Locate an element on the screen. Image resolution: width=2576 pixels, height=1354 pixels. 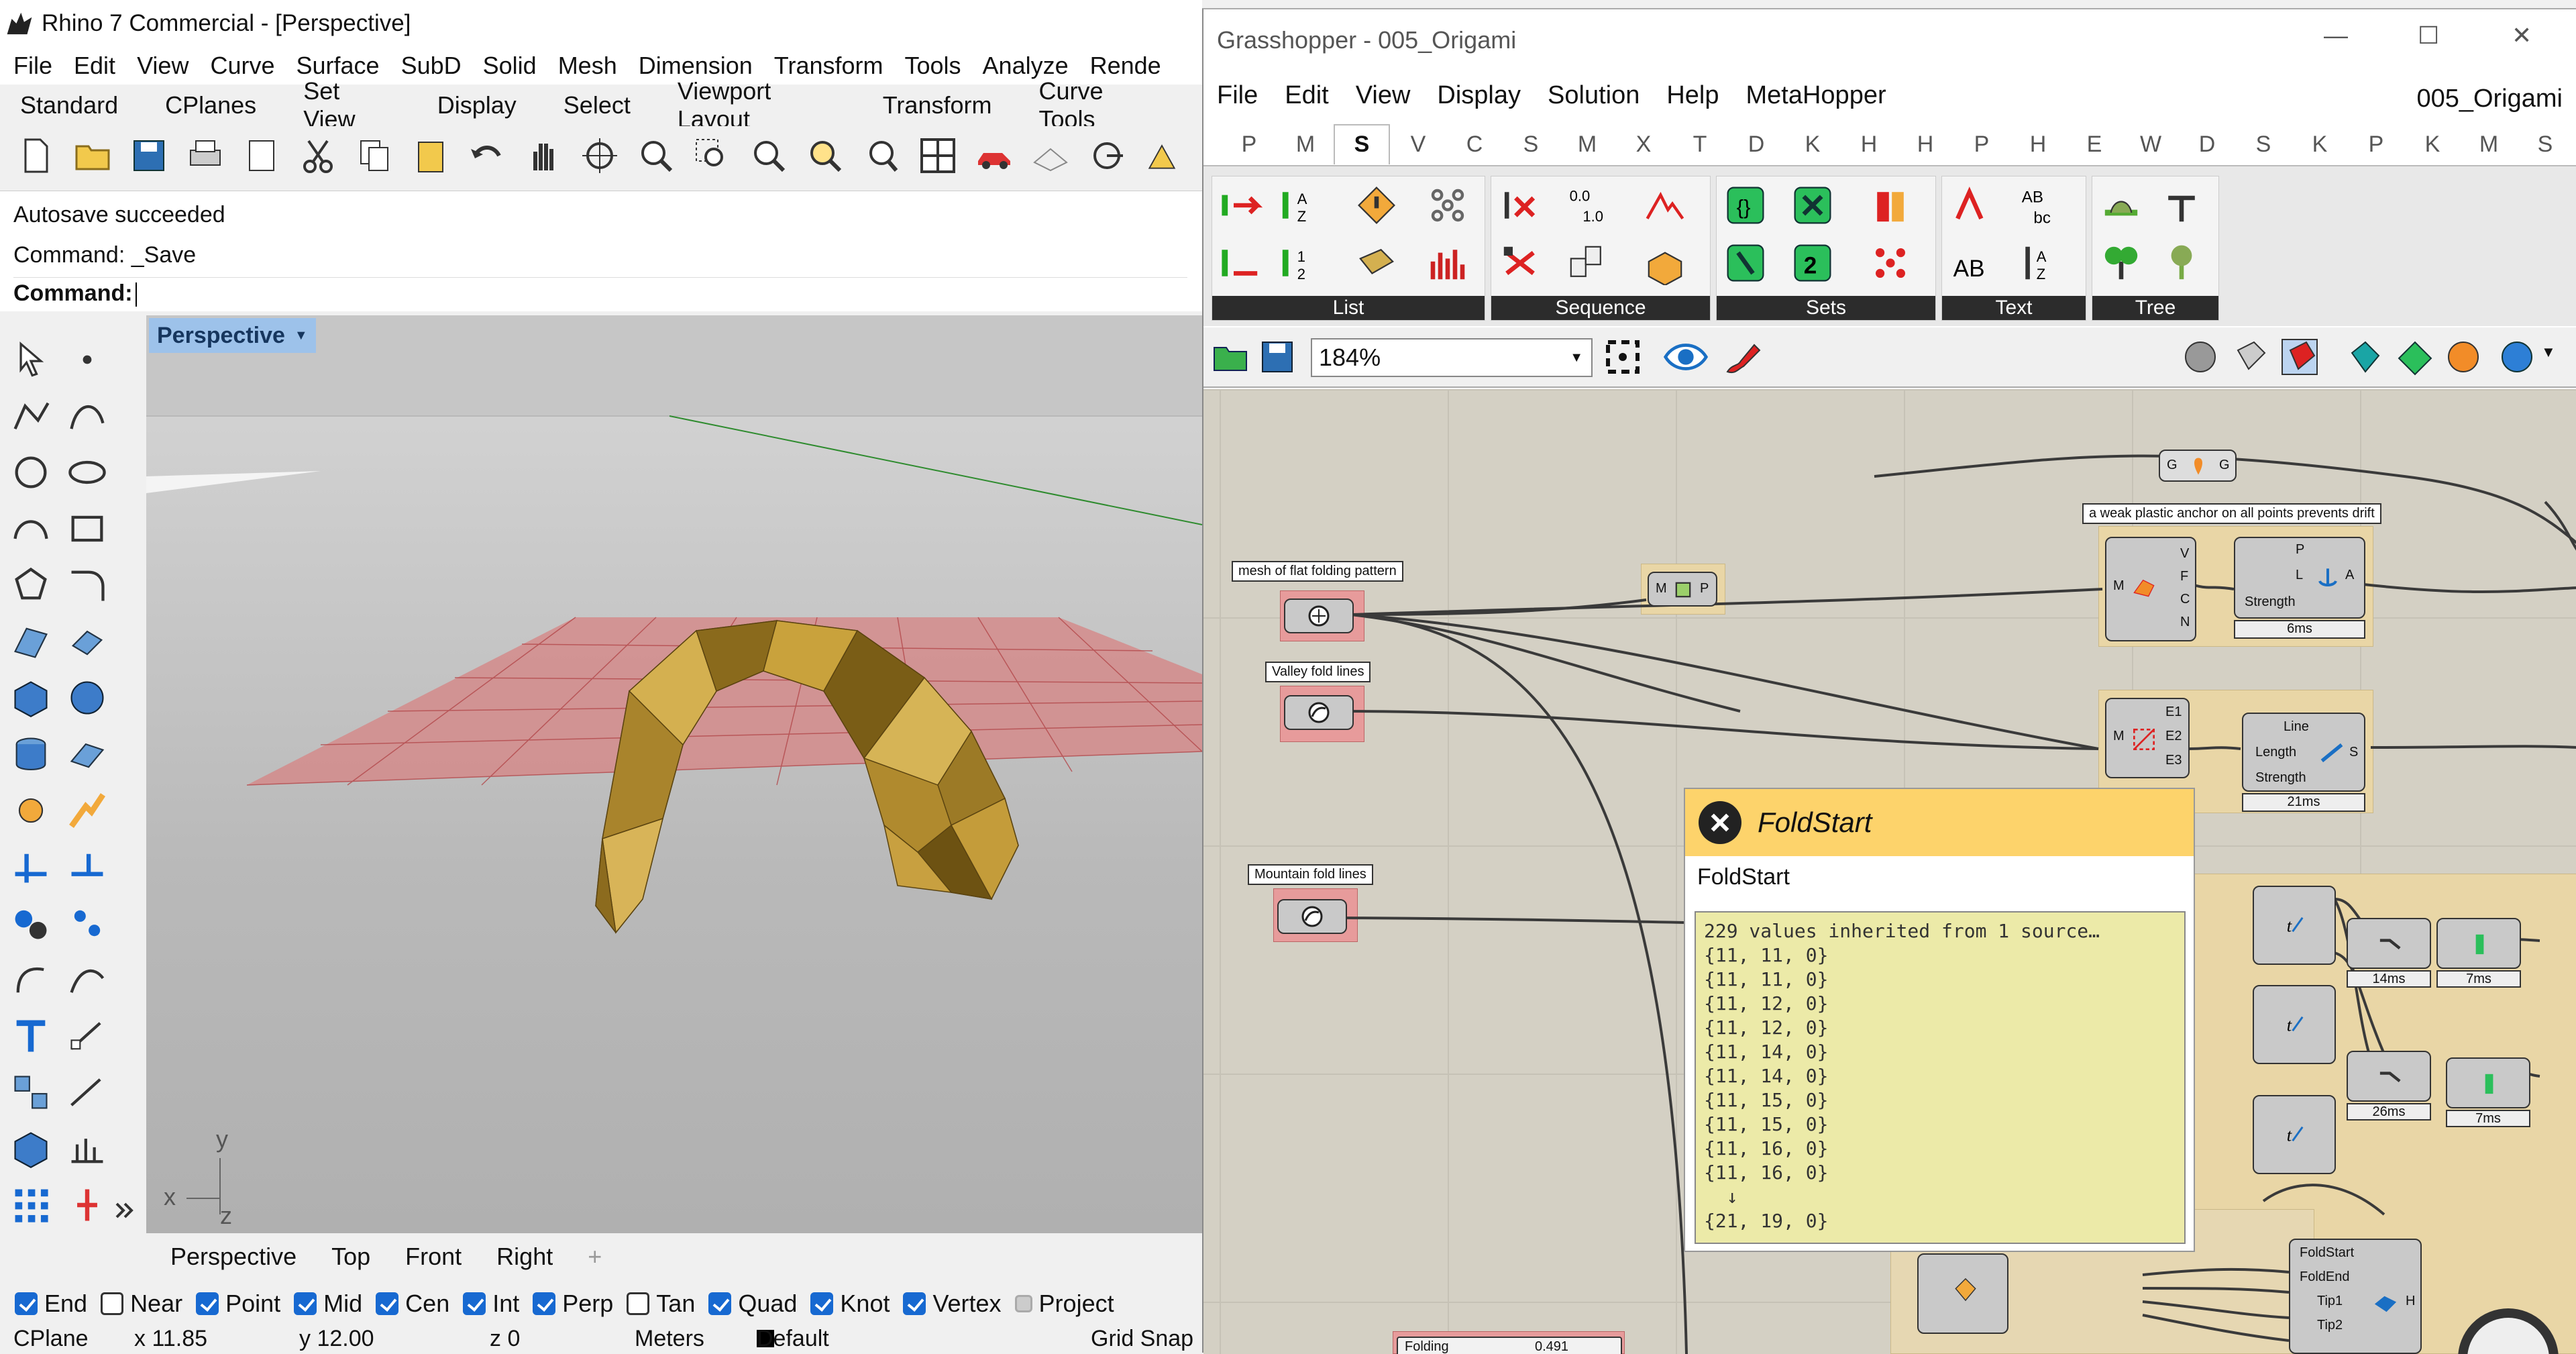
zoom-extents-icon is located at coordinates (769, 156).